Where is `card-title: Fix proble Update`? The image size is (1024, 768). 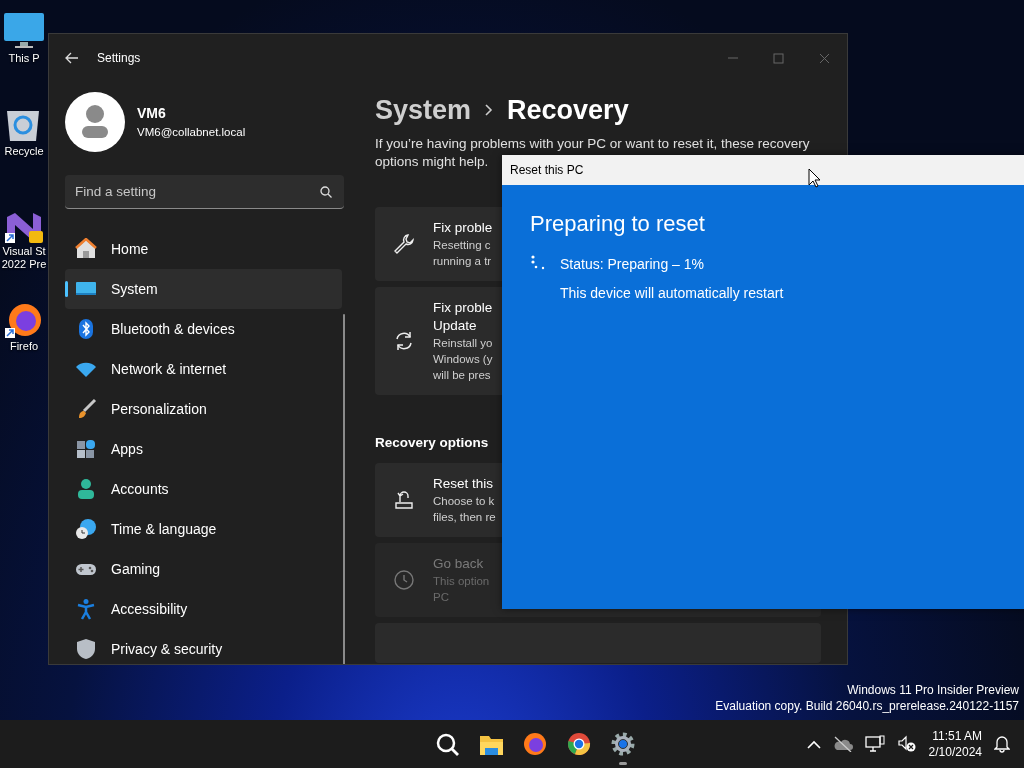
card-title: Fix proble Update is located at coordinates (463, 317).